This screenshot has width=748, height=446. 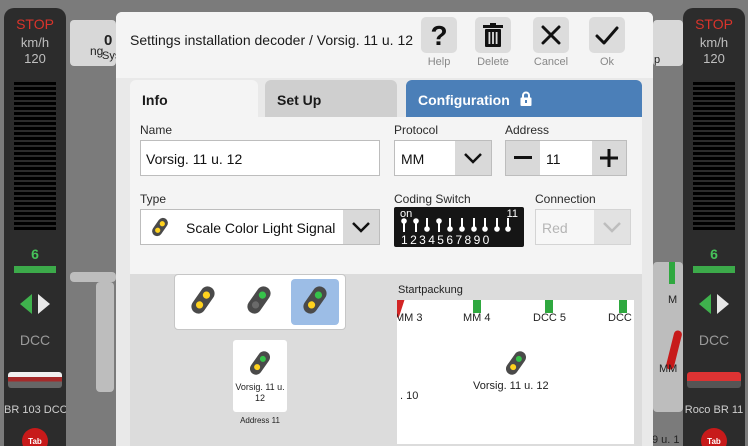 I want to click on cancel-button: Cancel, so click(x=551, y=45).